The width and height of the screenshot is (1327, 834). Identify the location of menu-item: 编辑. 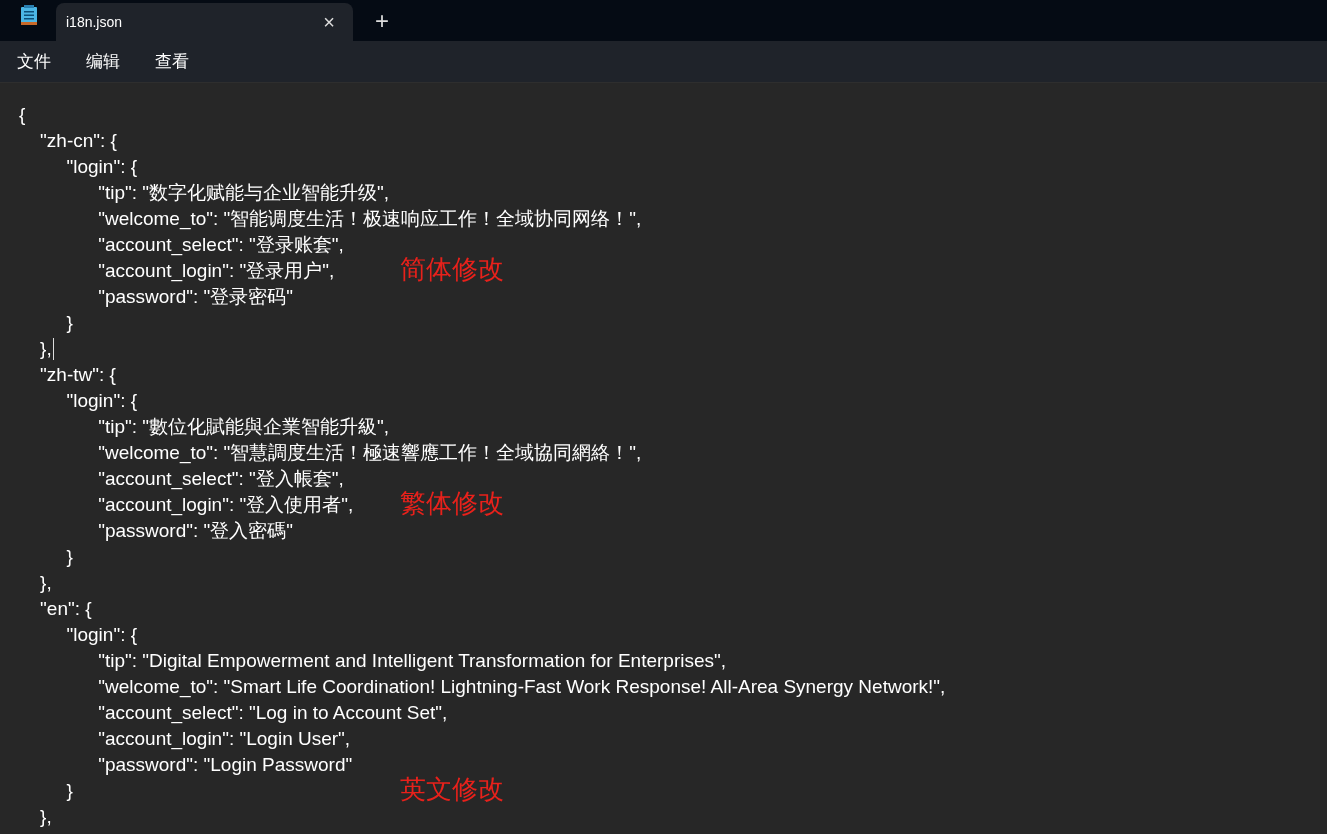
(103, 61).